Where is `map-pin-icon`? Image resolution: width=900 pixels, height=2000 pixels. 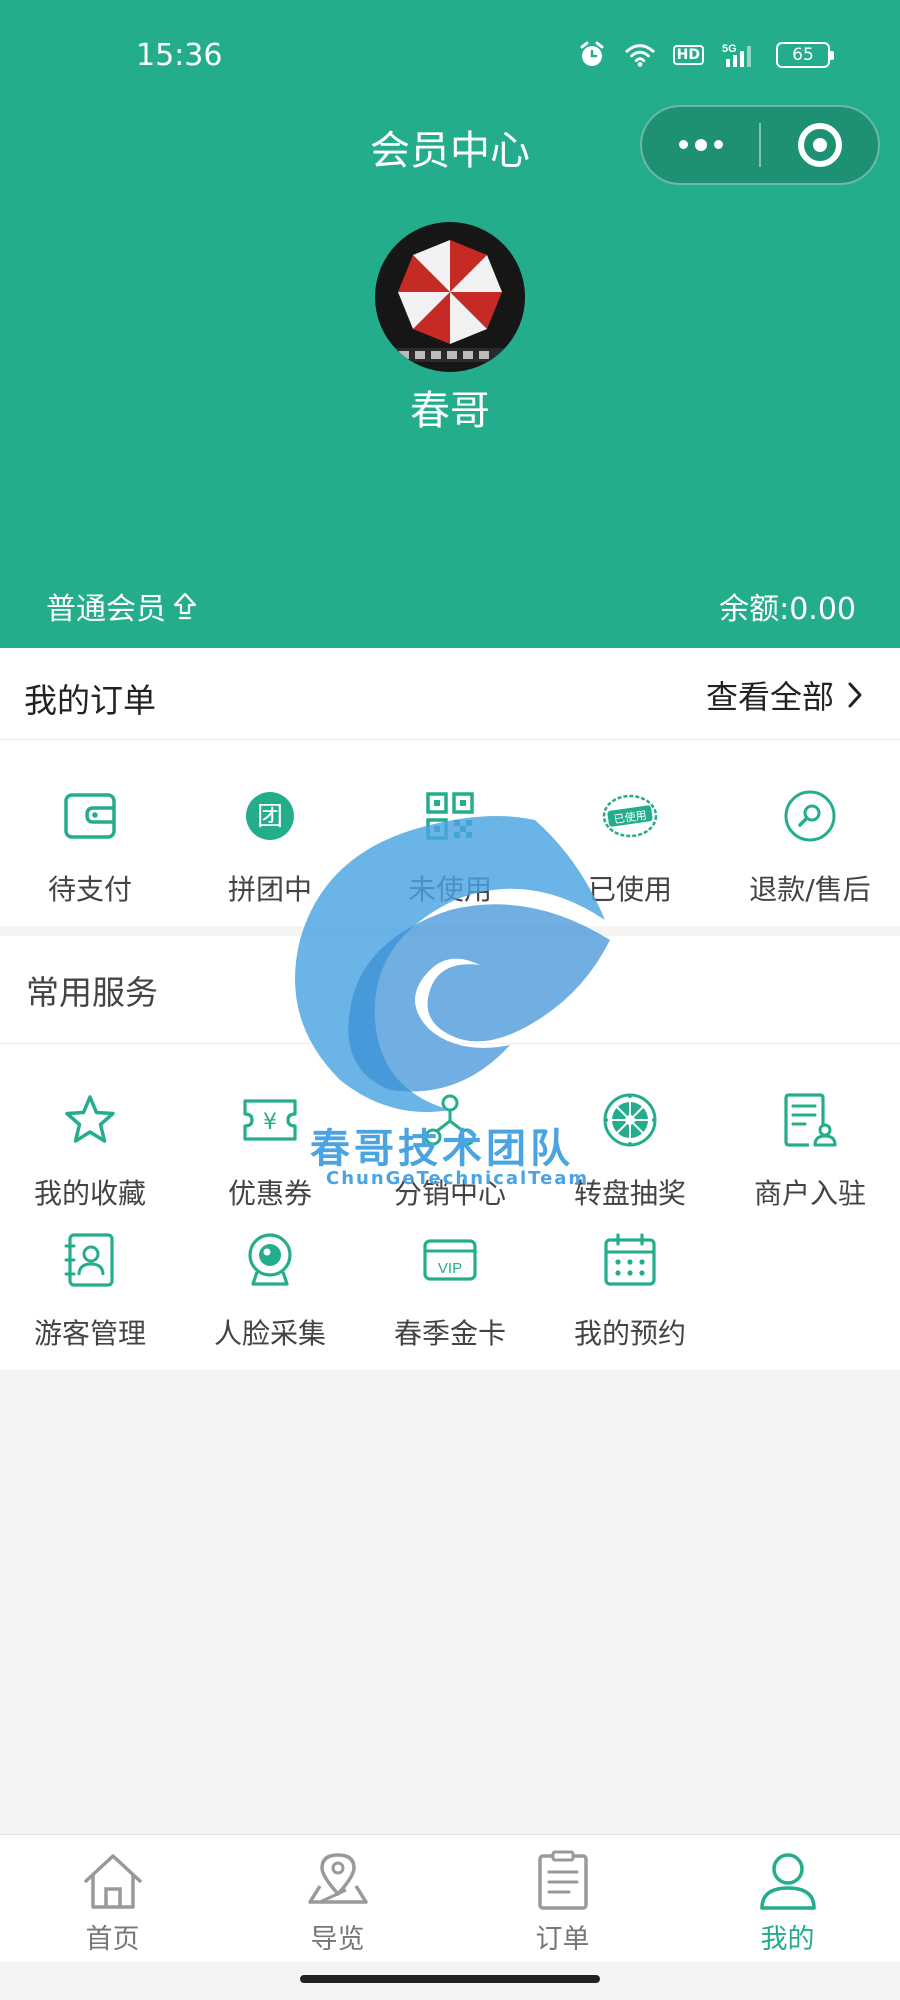 map-pin-icon is located at coordinates (338, 1881).